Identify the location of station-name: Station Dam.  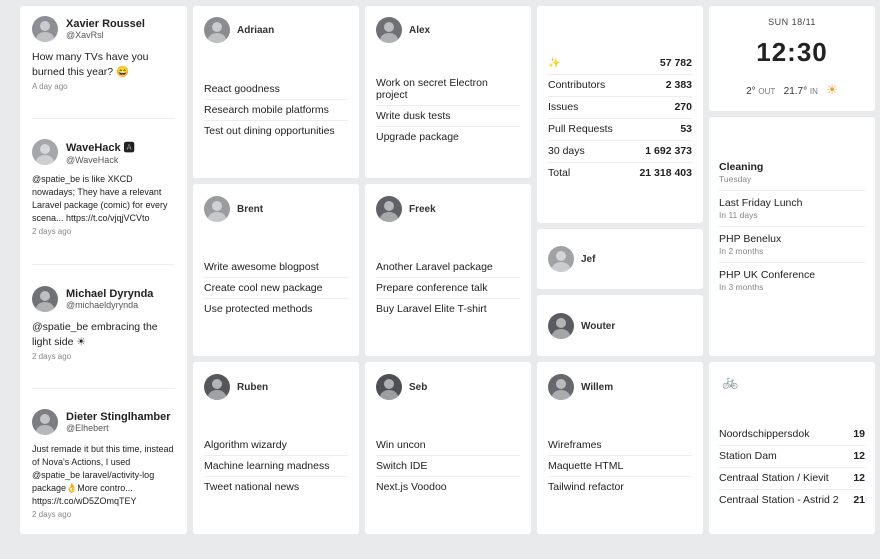
(748, 456).